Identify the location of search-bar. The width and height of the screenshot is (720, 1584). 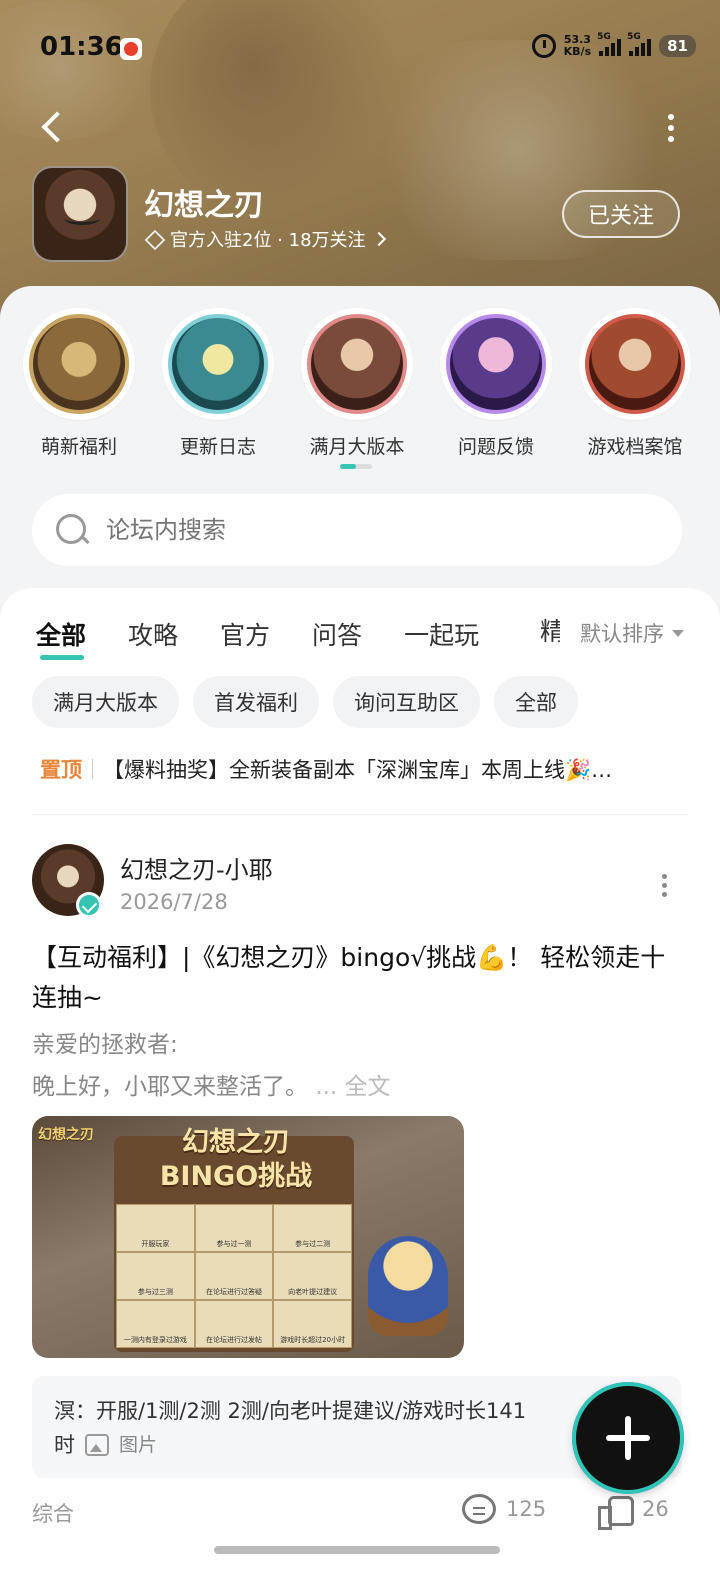
(357, 530).